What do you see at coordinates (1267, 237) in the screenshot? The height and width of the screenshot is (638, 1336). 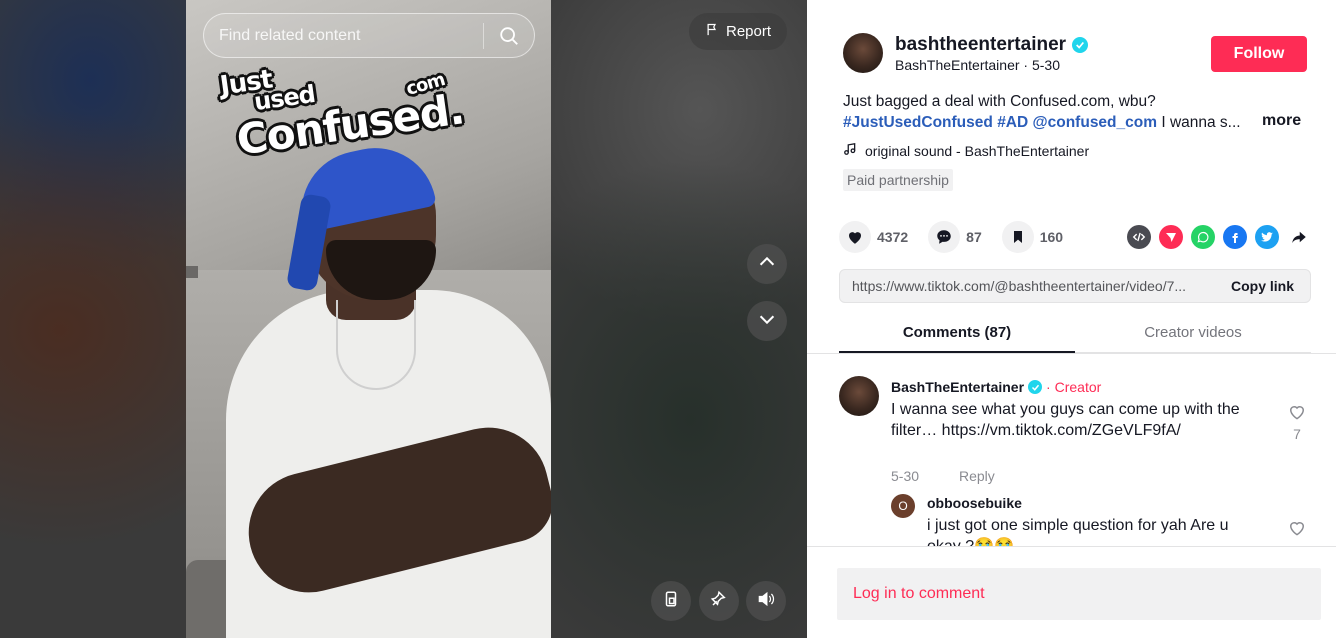 I see `twitter-icon` at bounding box center [1267, 237].